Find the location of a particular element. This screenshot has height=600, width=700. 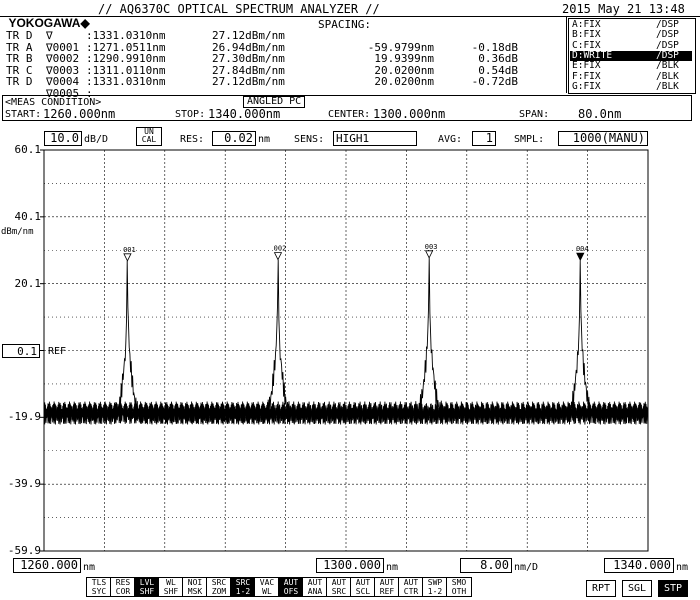

softkey-label: OTH is located at coordinates (459, 591).